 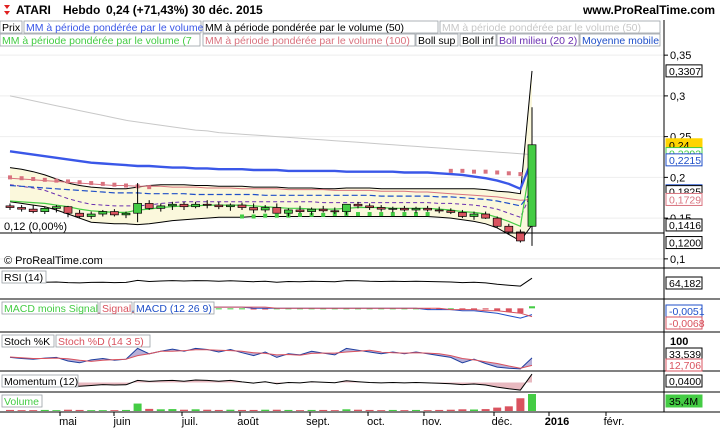 I want to click on legend-tag-9: Moyenne mobile, so click(x=620, y=40).